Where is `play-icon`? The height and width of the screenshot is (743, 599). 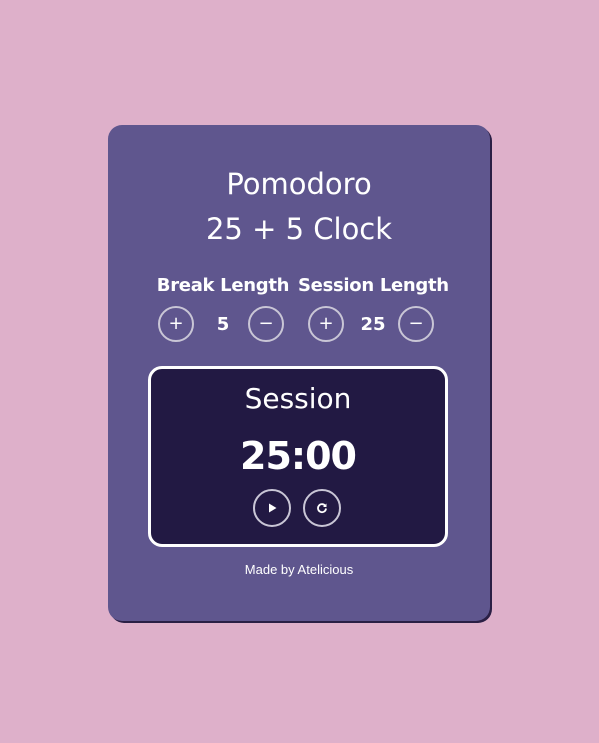 play-icon is located at coordinates (273, 508).